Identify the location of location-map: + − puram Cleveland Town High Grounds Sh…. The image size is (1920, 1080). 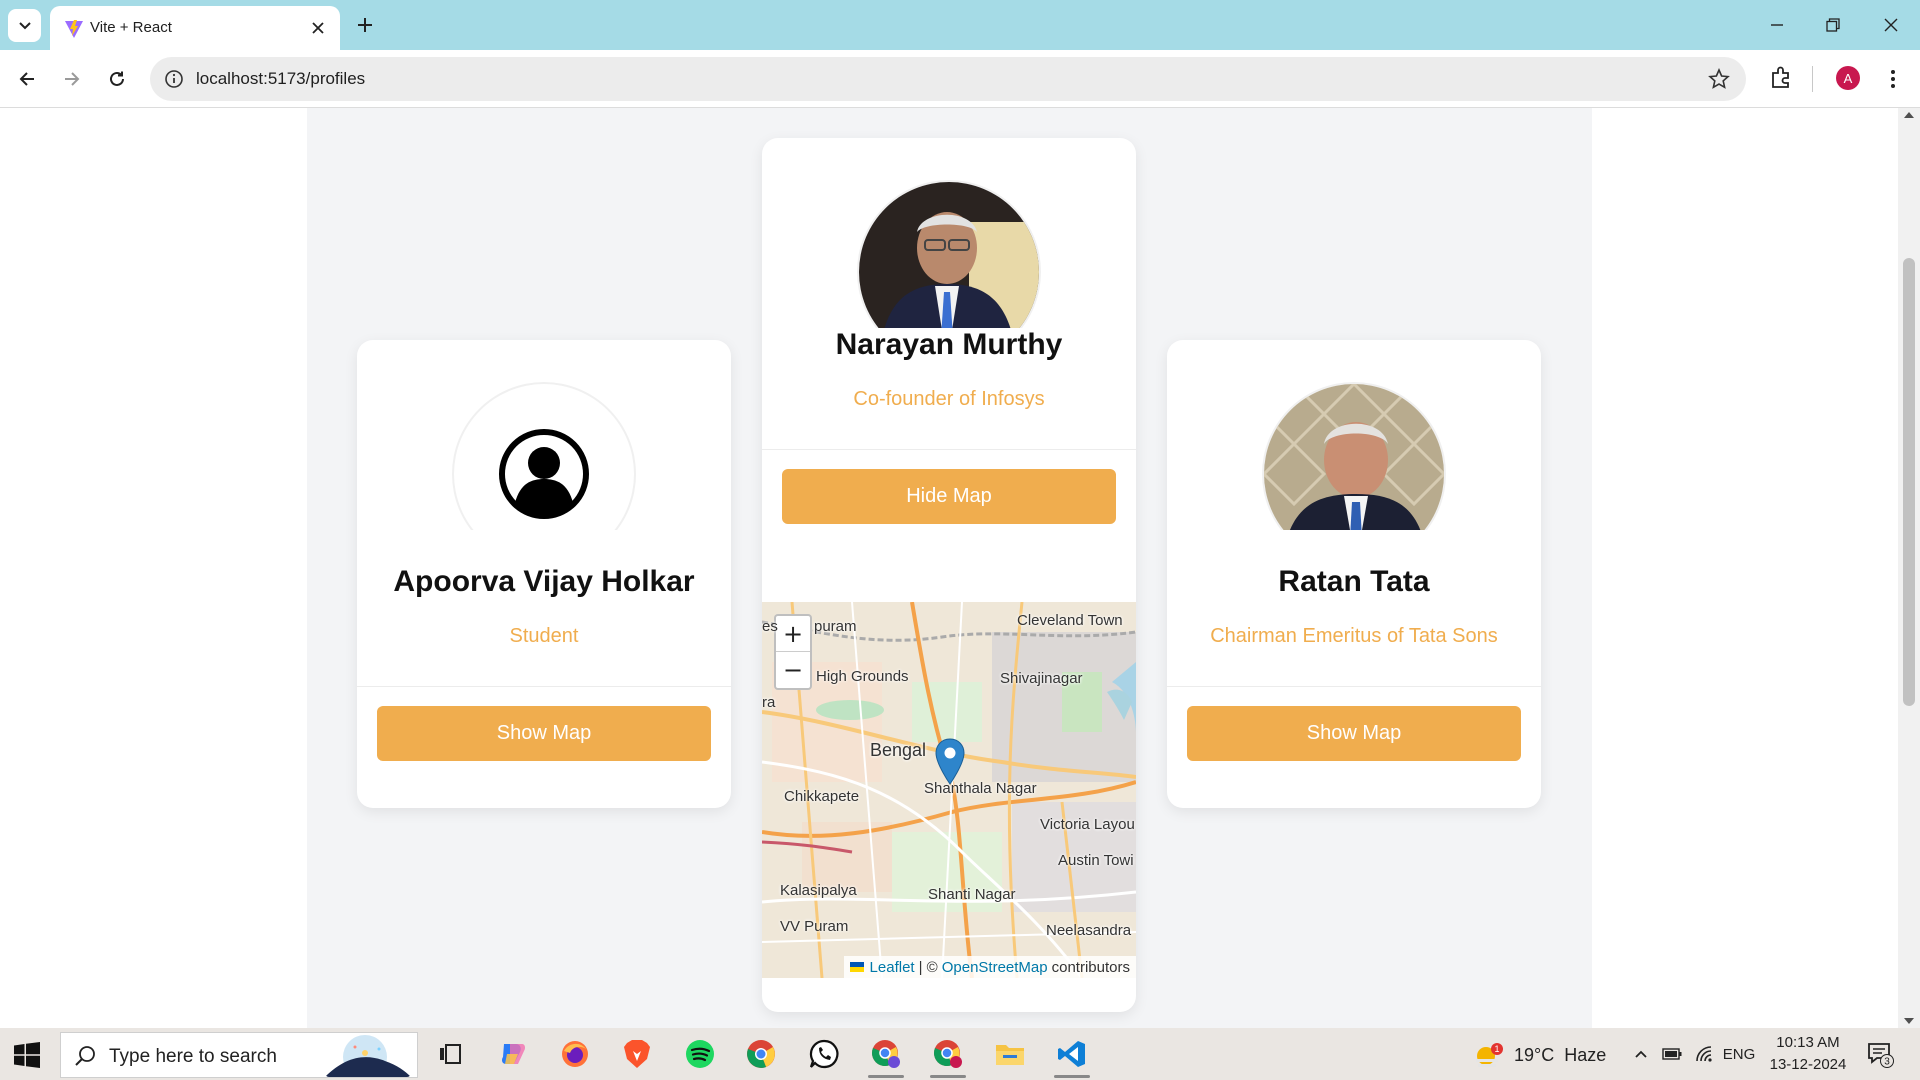
(949, 790).